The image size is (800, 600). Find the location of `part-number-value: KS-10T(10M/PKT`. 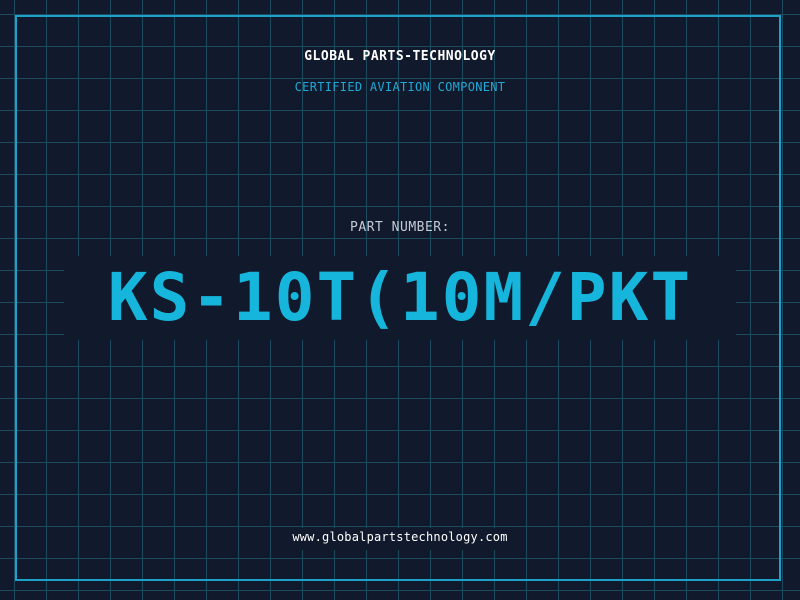

part-number-value: KS-10T(10M/PKT is located at coordinates (400, 297).